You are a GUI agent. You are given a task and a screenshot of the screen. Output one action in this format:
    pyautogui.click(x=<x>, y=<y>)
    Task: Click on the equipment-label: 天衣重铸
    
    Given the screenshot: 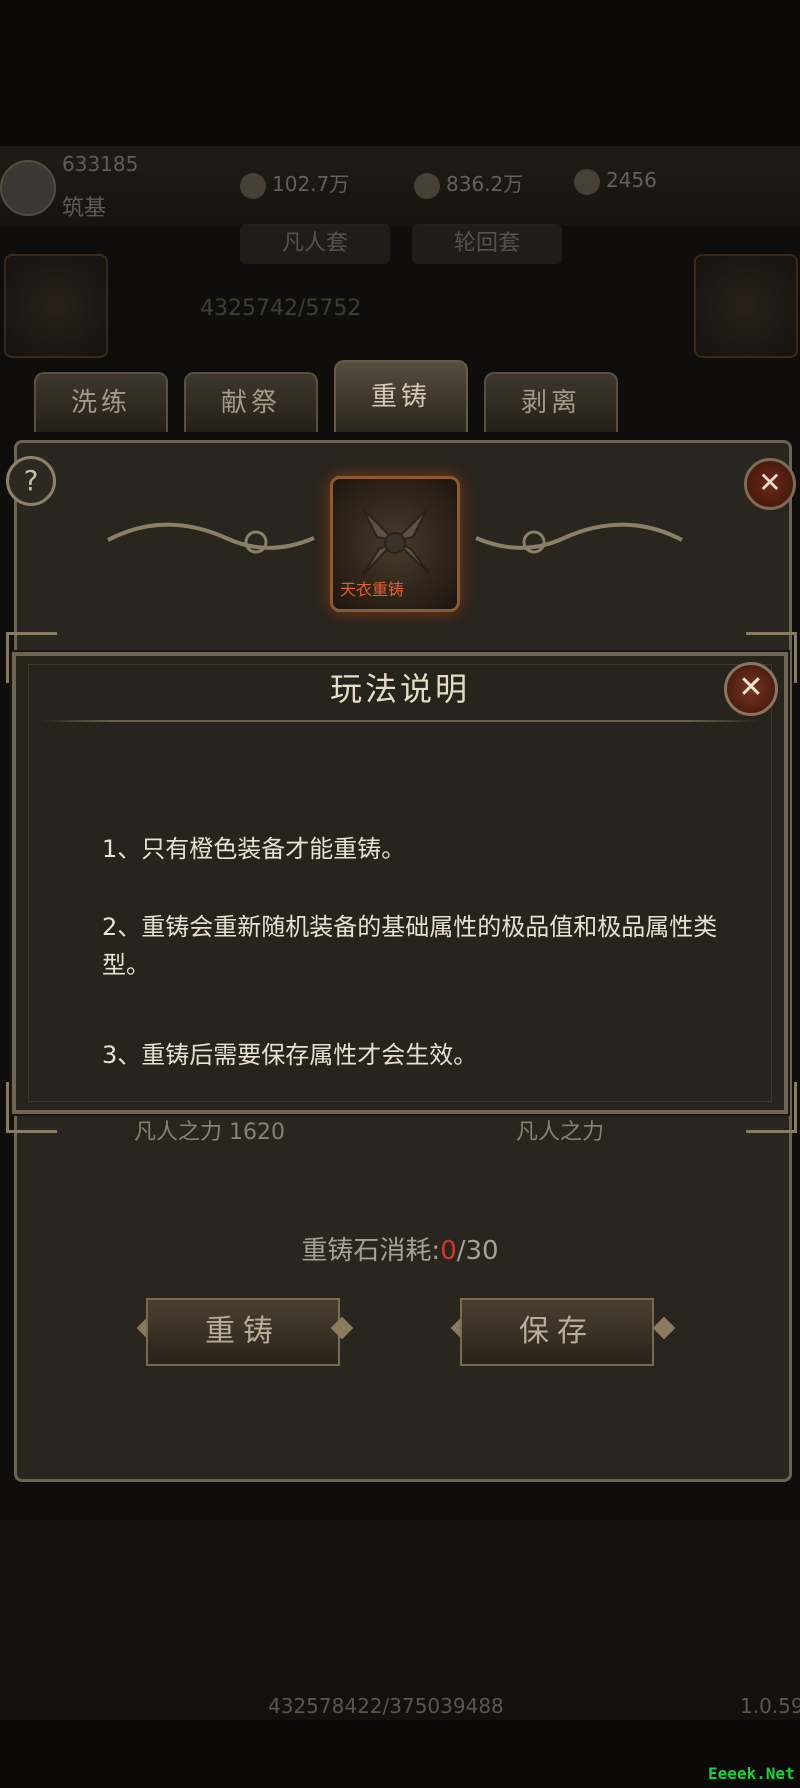 What is the action you would take?
    pyautogui.click(x=372, y=589)
    